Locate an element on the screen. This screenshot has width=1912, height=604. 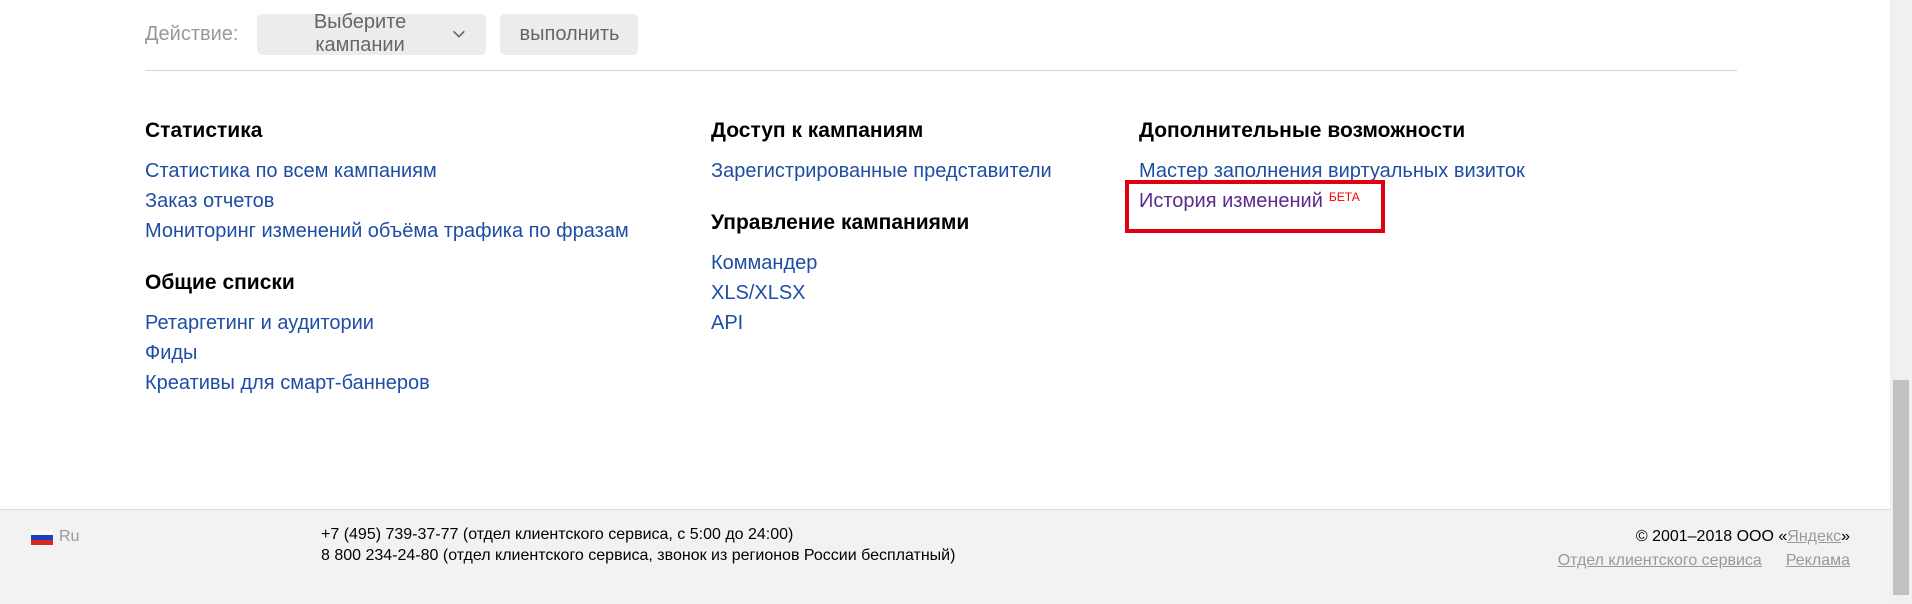
select-campaigns-label: Выберите кампании is located at coordinates (360, 33).